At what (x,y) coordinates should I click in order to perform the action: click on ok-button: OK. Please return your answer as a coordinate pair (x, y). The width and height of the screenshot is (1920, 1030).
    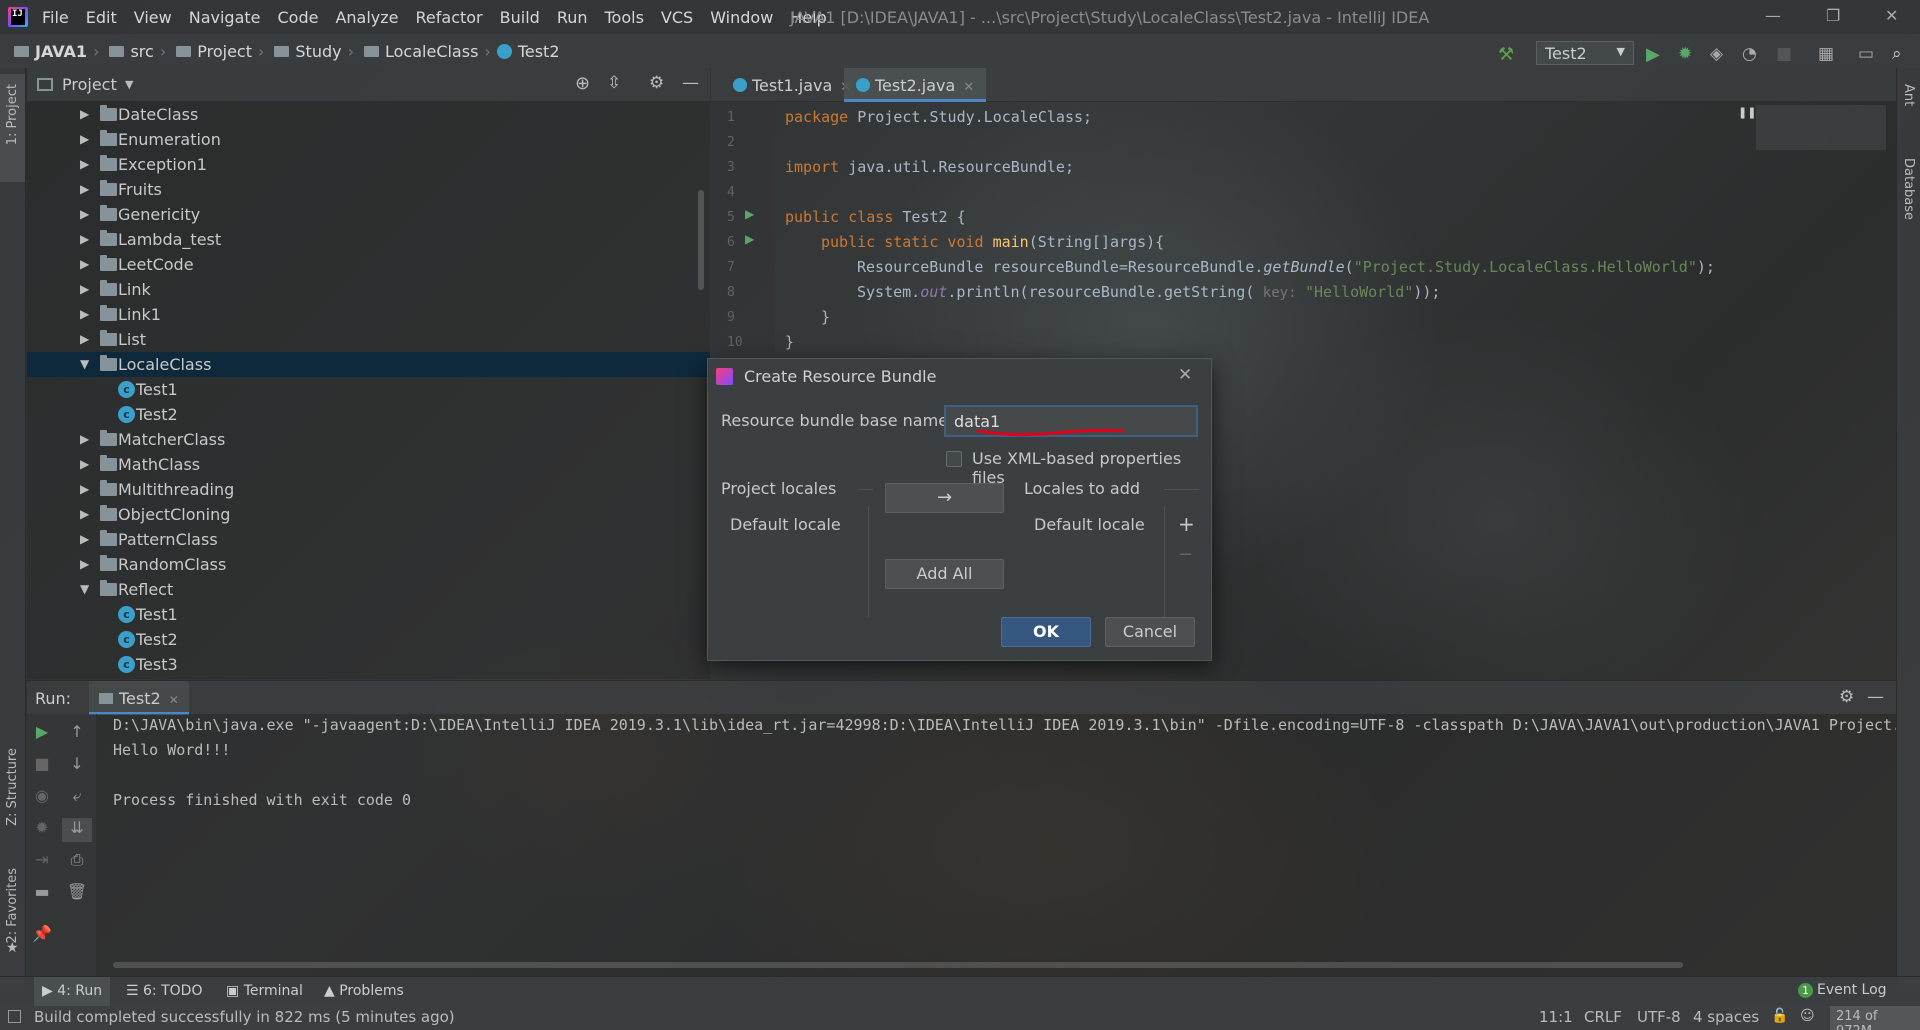
    Looking at the image, I should click on (1046, 632).